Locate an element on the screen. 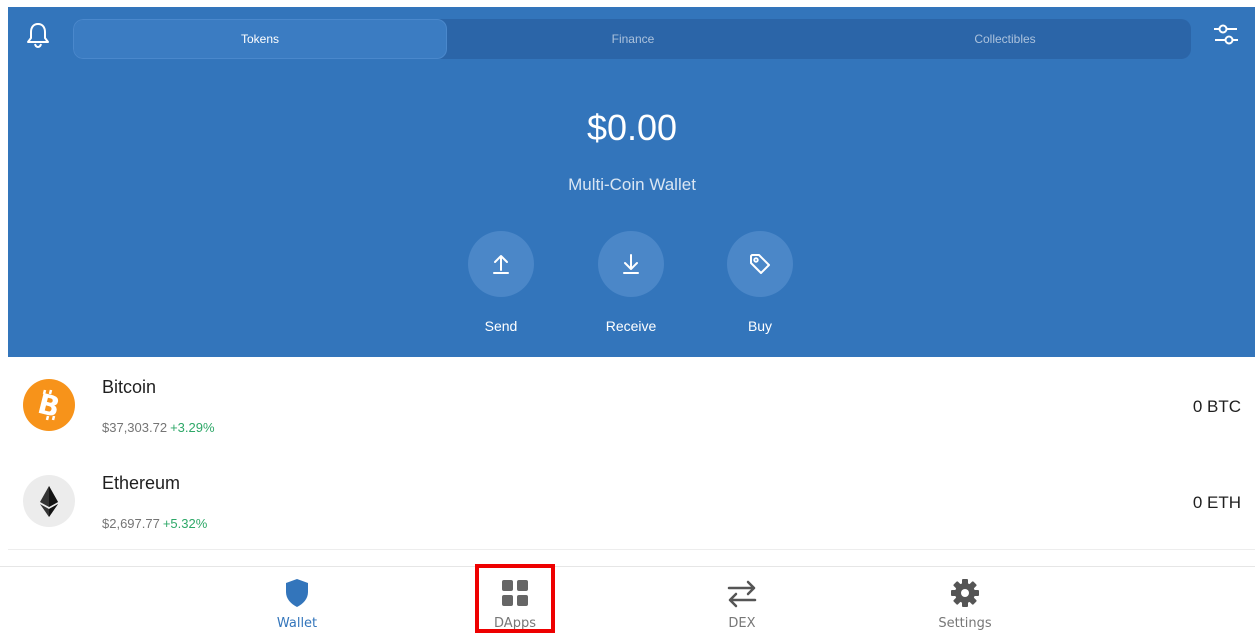  coin-price-change: +5.32% is located at coordinates (185, 523).